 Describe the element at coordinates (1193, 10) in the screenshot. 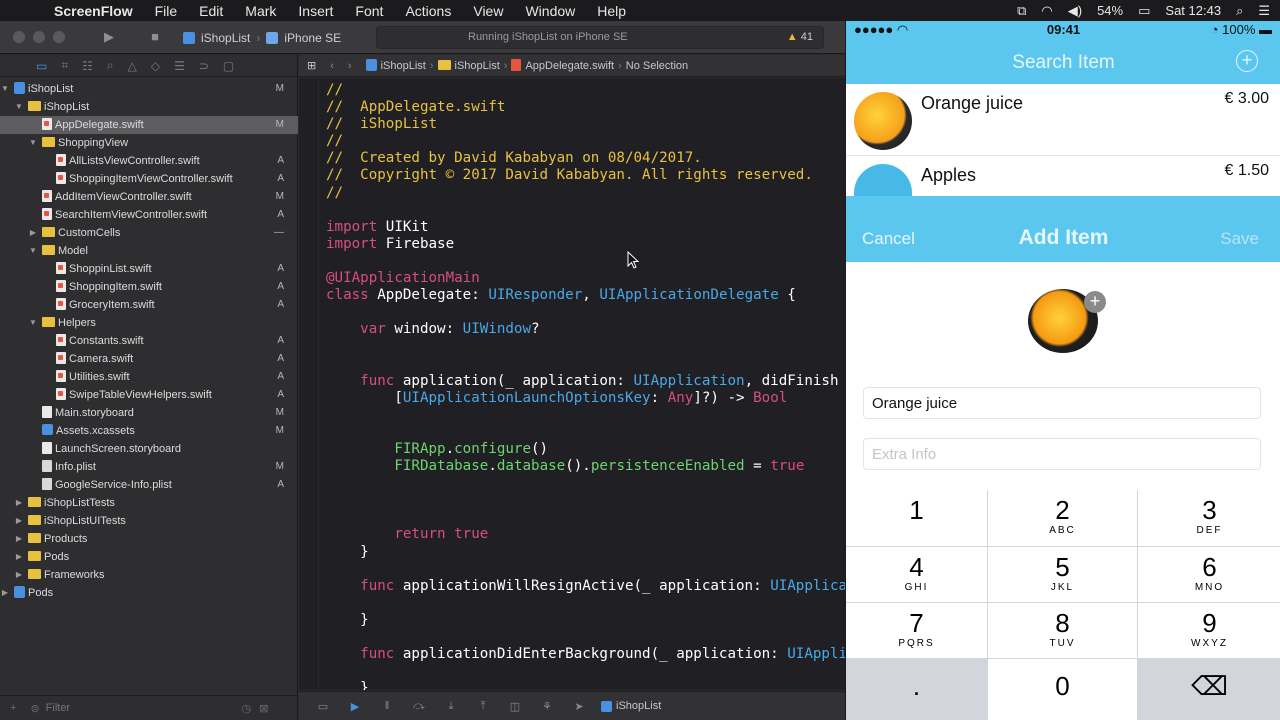

I see `menu-clock: Sat 12:43` at that location.